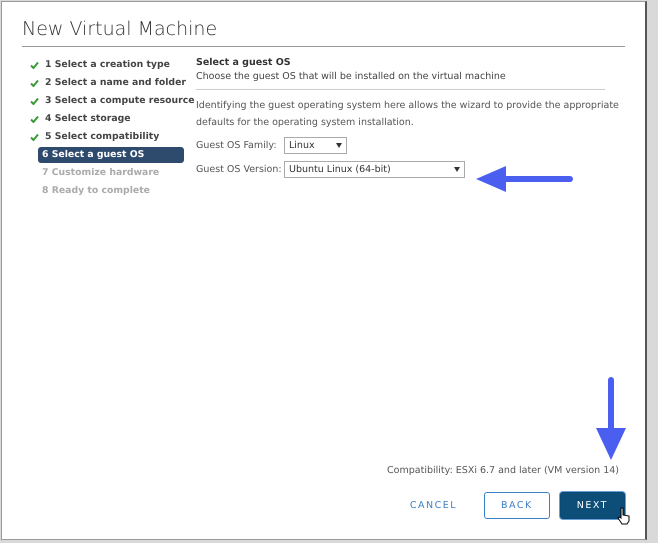 Image resolution: width=658 pixels, height=543 pixels. Describe the element at coordinates (323, 32) in the screenshot. I see `window-title: New Virtual Machine` at that location.